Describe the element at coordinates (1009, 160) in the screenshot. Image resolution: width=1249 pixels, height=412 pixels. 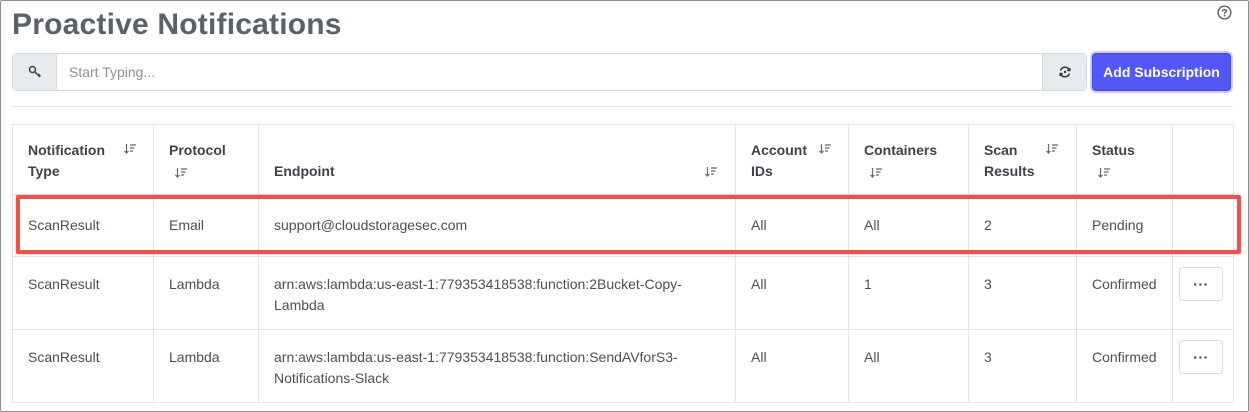
I see `column-header-label: Scan Results` at that location.